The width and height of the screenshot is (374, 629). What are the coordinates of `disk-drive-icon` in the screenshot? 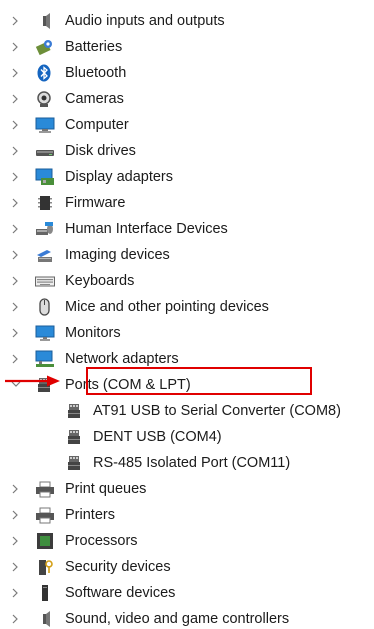 It's located at (45, 151).